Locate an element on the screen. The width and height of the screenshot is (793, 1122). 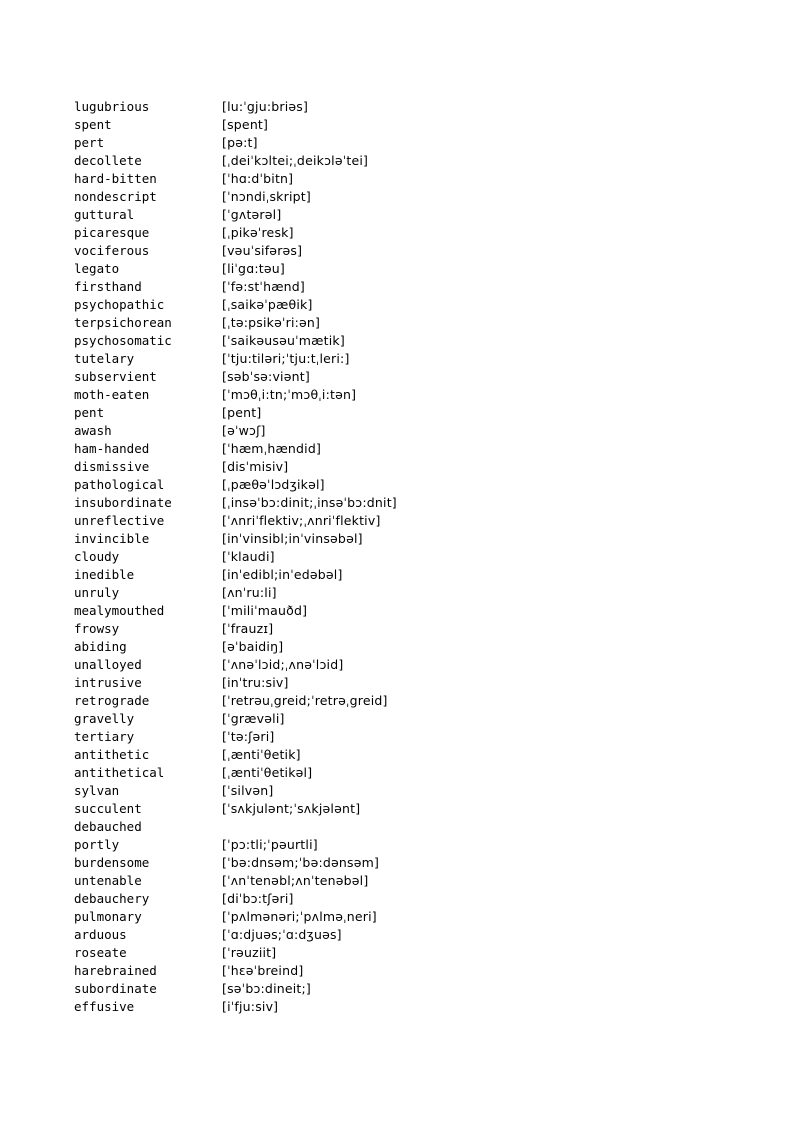
vocab-phonetic: [liˈgɑ:təu] is located at coordinates (253, 268).